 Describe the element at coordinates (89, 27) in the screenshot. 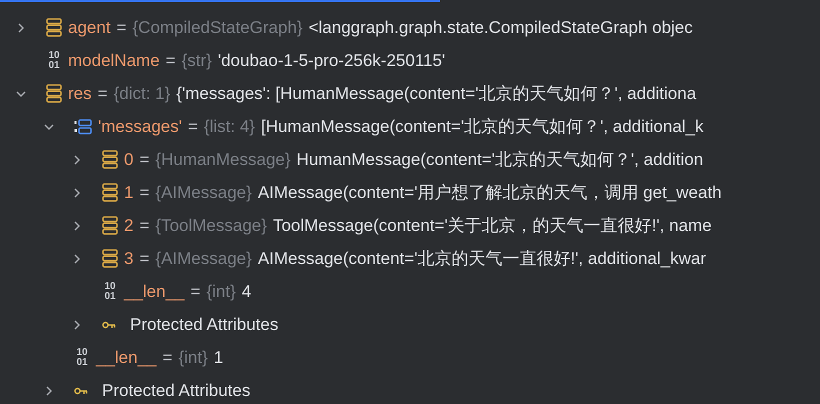

I see `variable-name: agent` at that location.